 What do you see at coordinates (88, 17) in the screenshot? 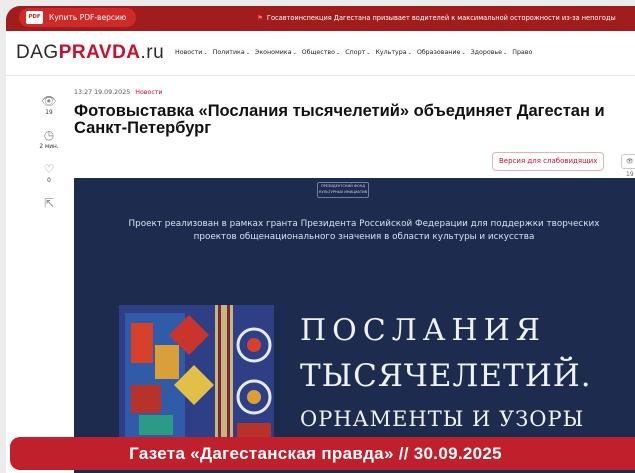
I see `buy-pdf-label: Купить PDF-версию` at bounding box center [88, 17].